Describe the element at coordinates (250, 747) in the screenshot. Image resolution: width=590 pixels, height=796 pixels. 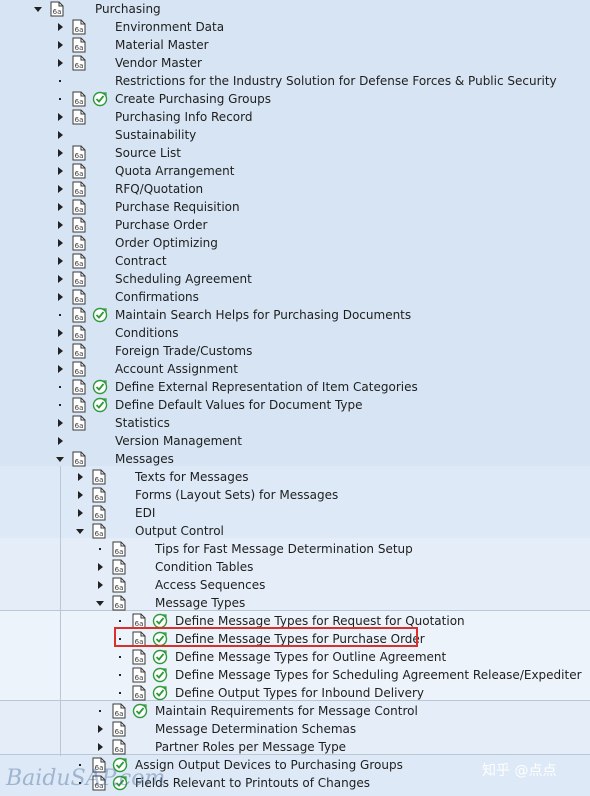
I see `tree-node-label: Partner Roles per Message Type` at that location.